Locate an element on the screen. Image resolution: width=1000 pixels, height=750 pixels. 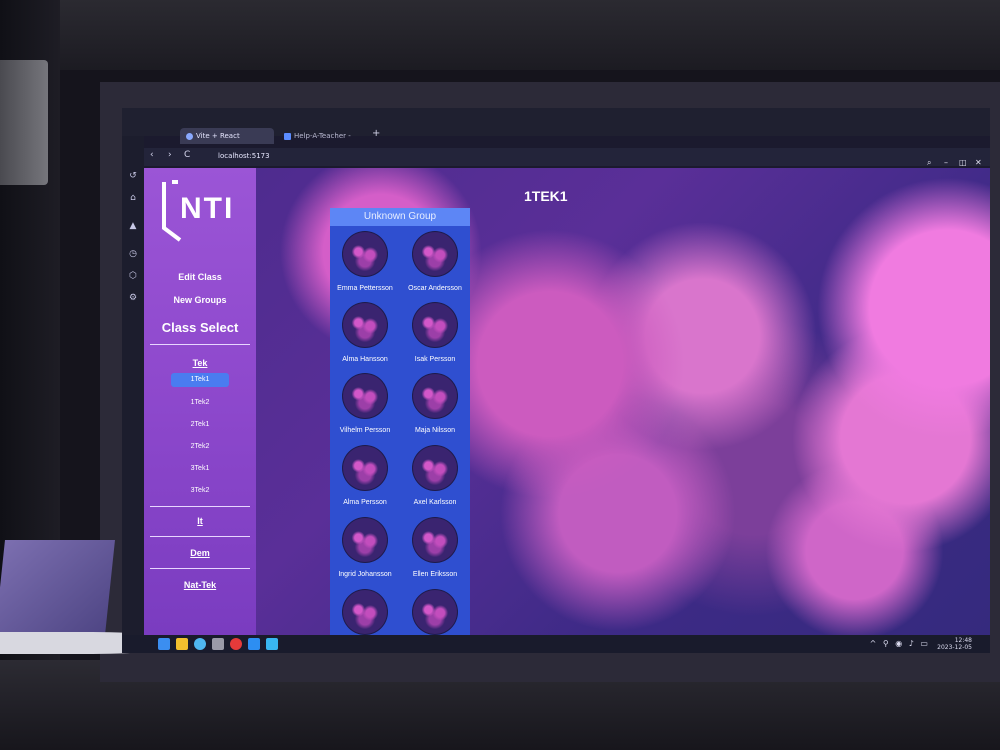
folder-icon is located at coordinates (182, 644).